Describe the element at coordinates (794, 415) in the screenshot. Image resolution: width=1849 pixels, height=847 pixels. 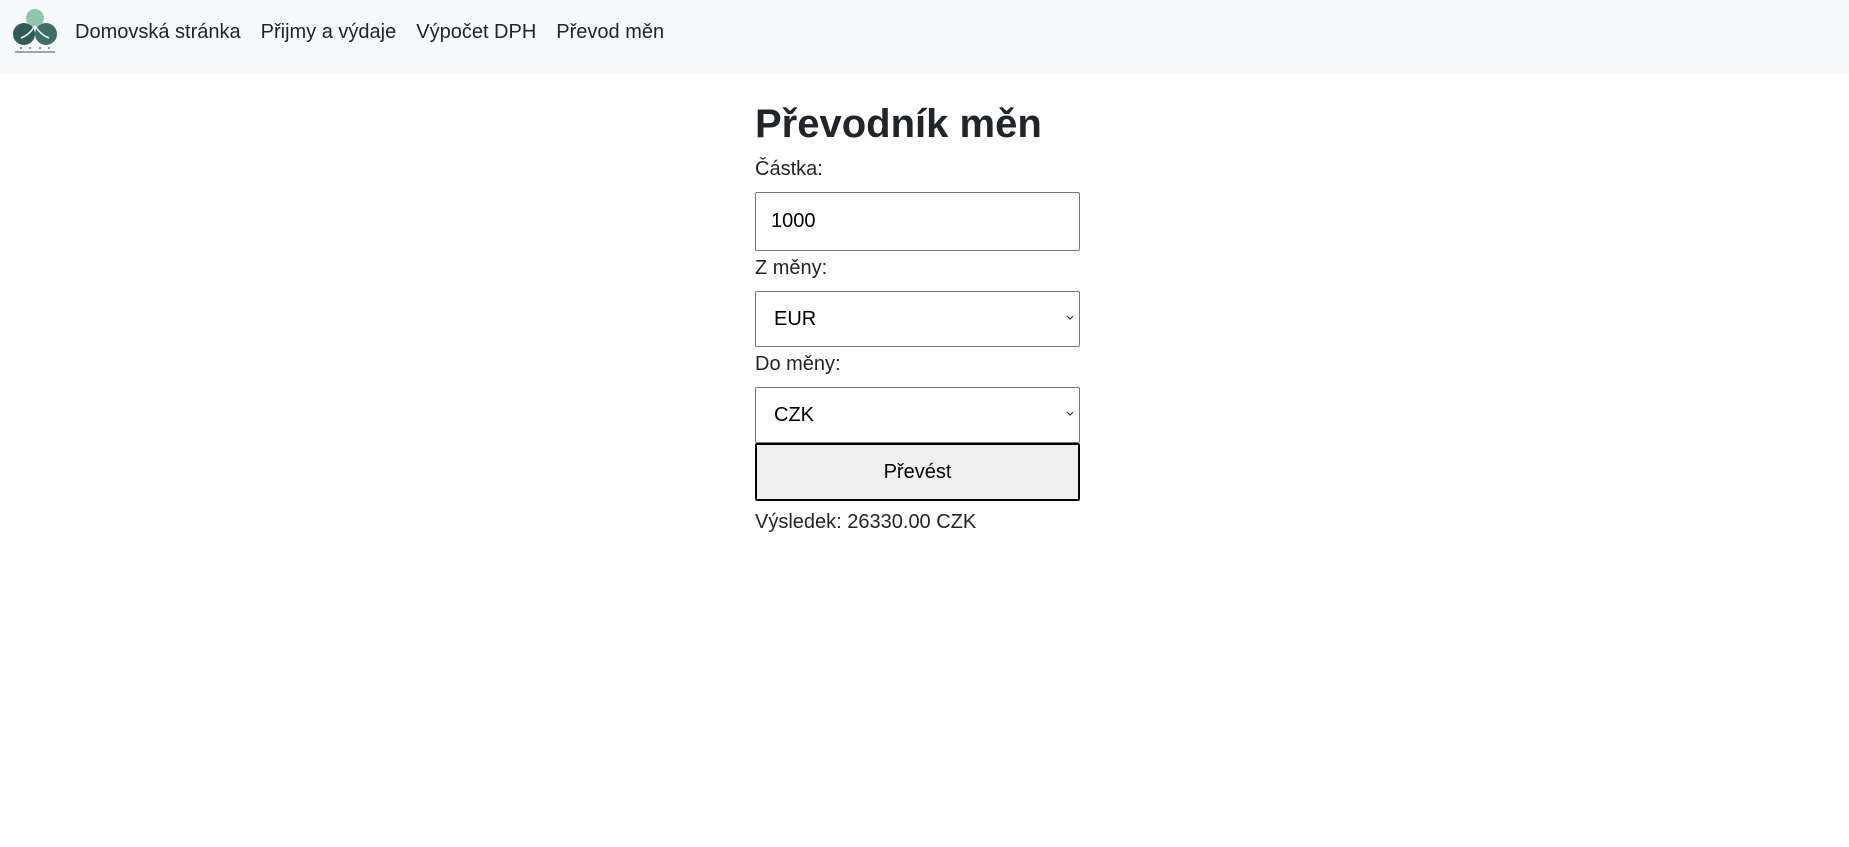
I see `to-currency-value: CZK` at that location.